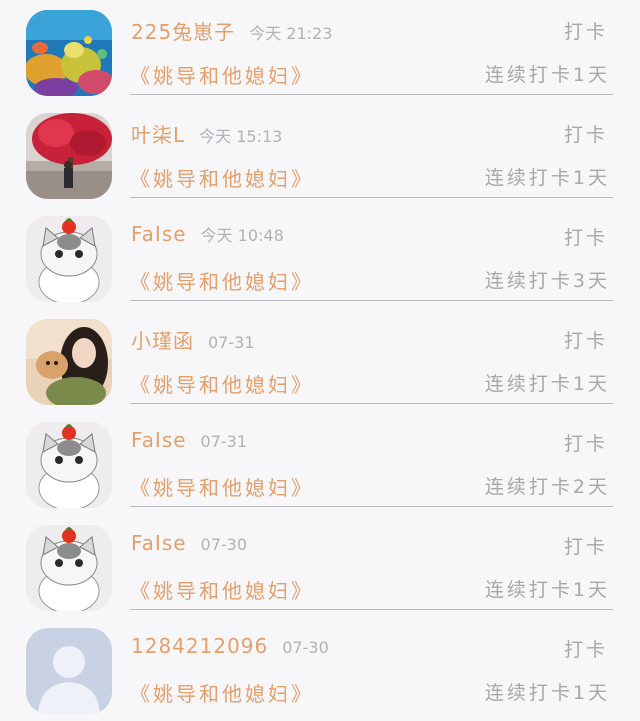 This screenshot has height=721, width=640. Describe the element at coordinates (320, 669) in the screenshot. I see `checkin-row: 1284212096 07-30 打卡 《姚导和他媳妇》 连续打卡1天` at that location.